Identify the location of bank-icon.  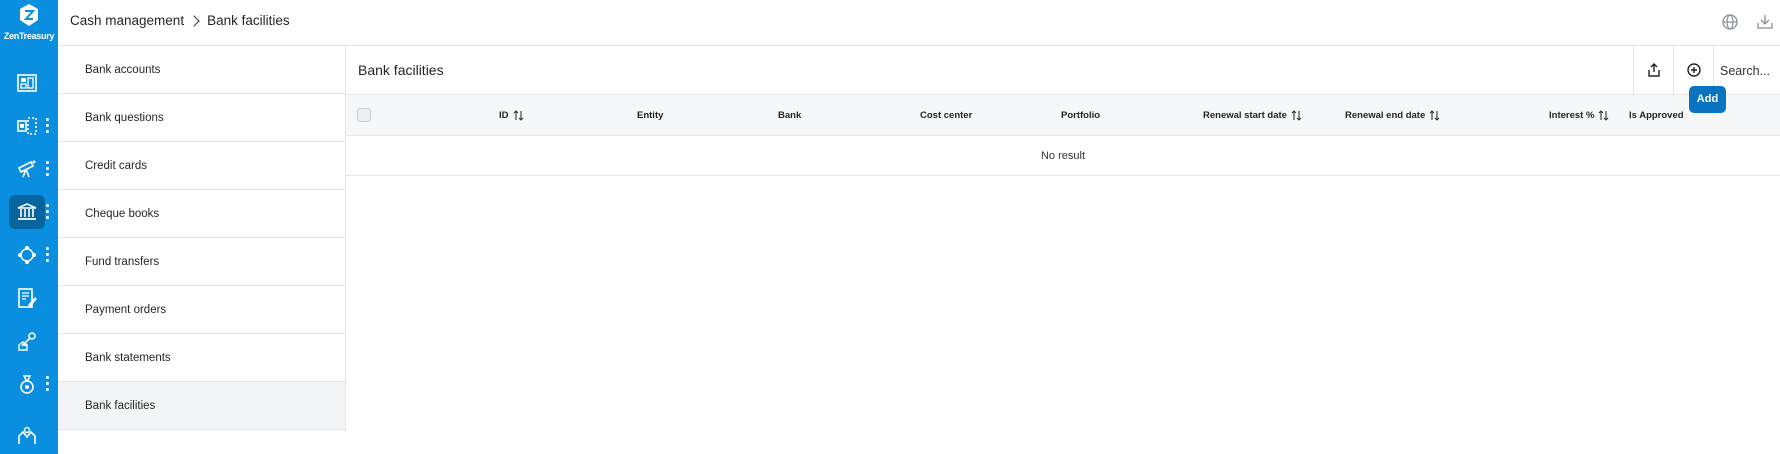
(27, 211).